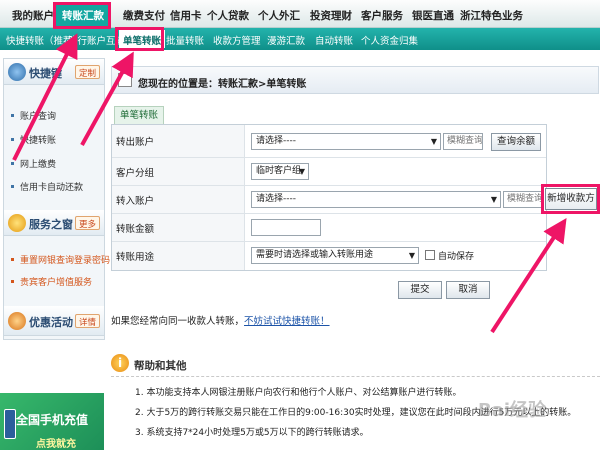  I want to click on arrow-to-transfer-tab, so click(45, 97).